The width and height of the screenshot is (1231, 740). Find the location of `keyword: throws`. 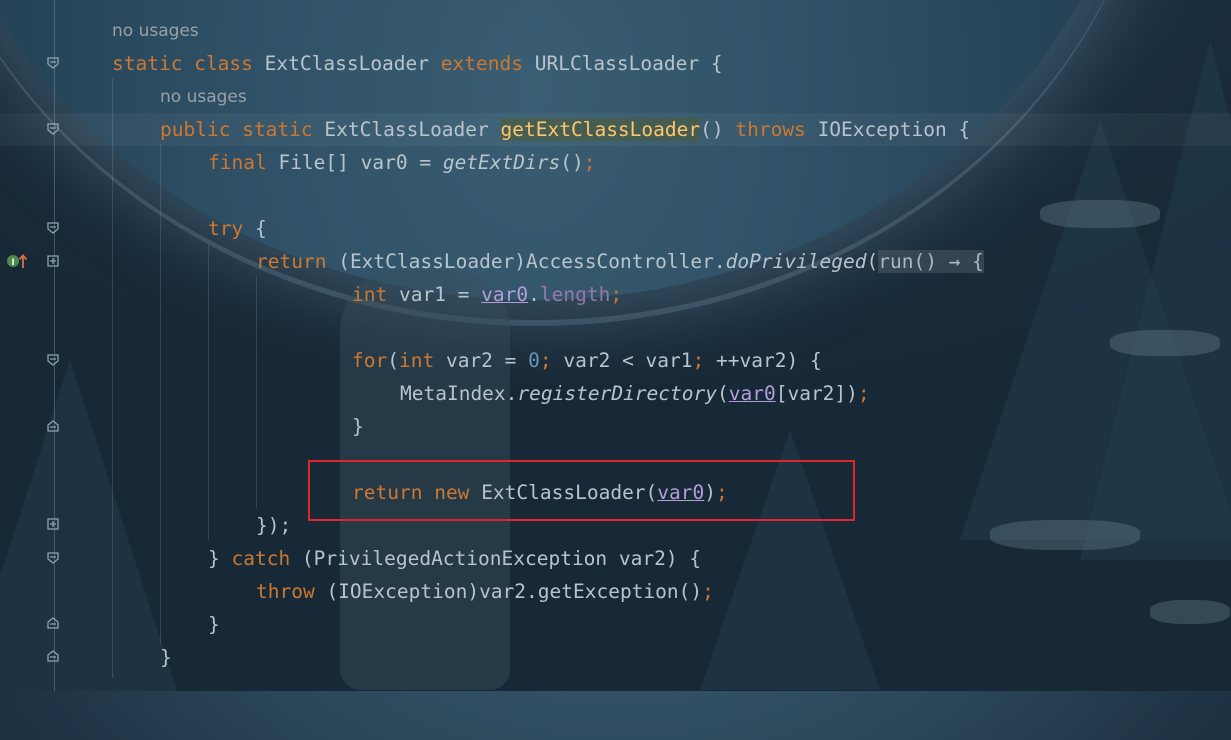

keyword: throws is located at coordinates (770, 129).